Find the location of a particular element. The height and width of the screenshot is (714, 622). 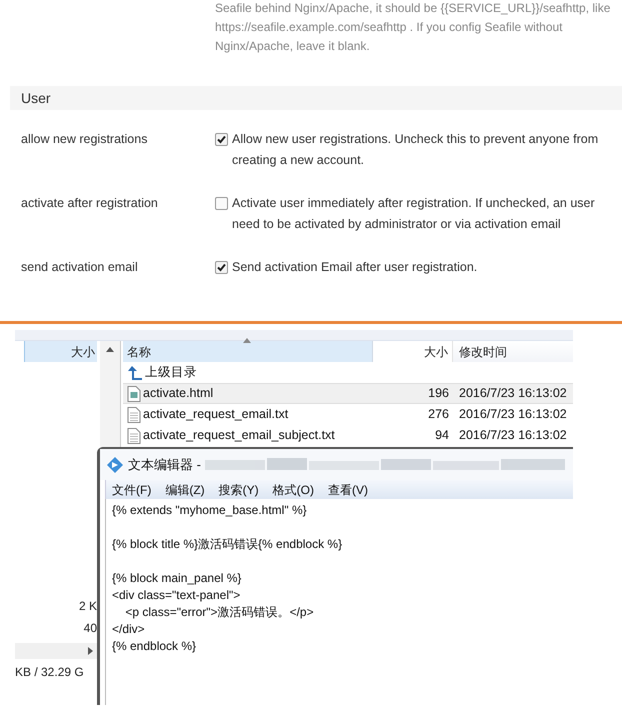

file-size: 94 is located at coordinates (442, 435).